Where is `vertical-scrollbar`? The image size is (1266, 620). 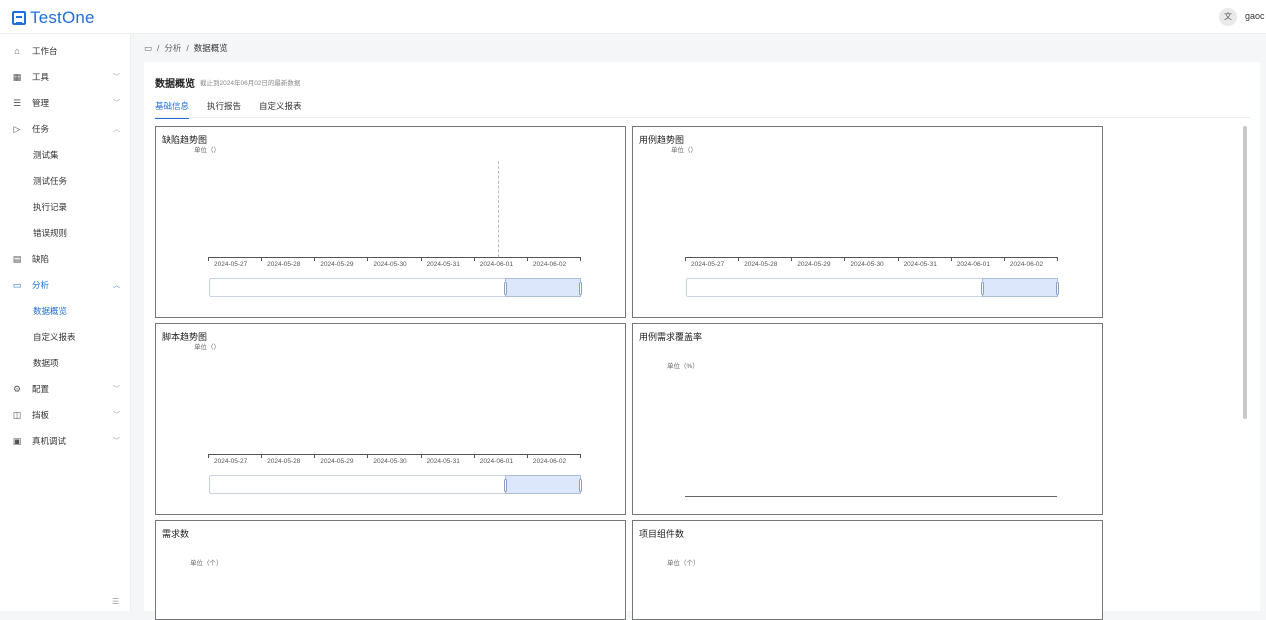
vertical-scrollbar is located at coordinates (1245, 272).